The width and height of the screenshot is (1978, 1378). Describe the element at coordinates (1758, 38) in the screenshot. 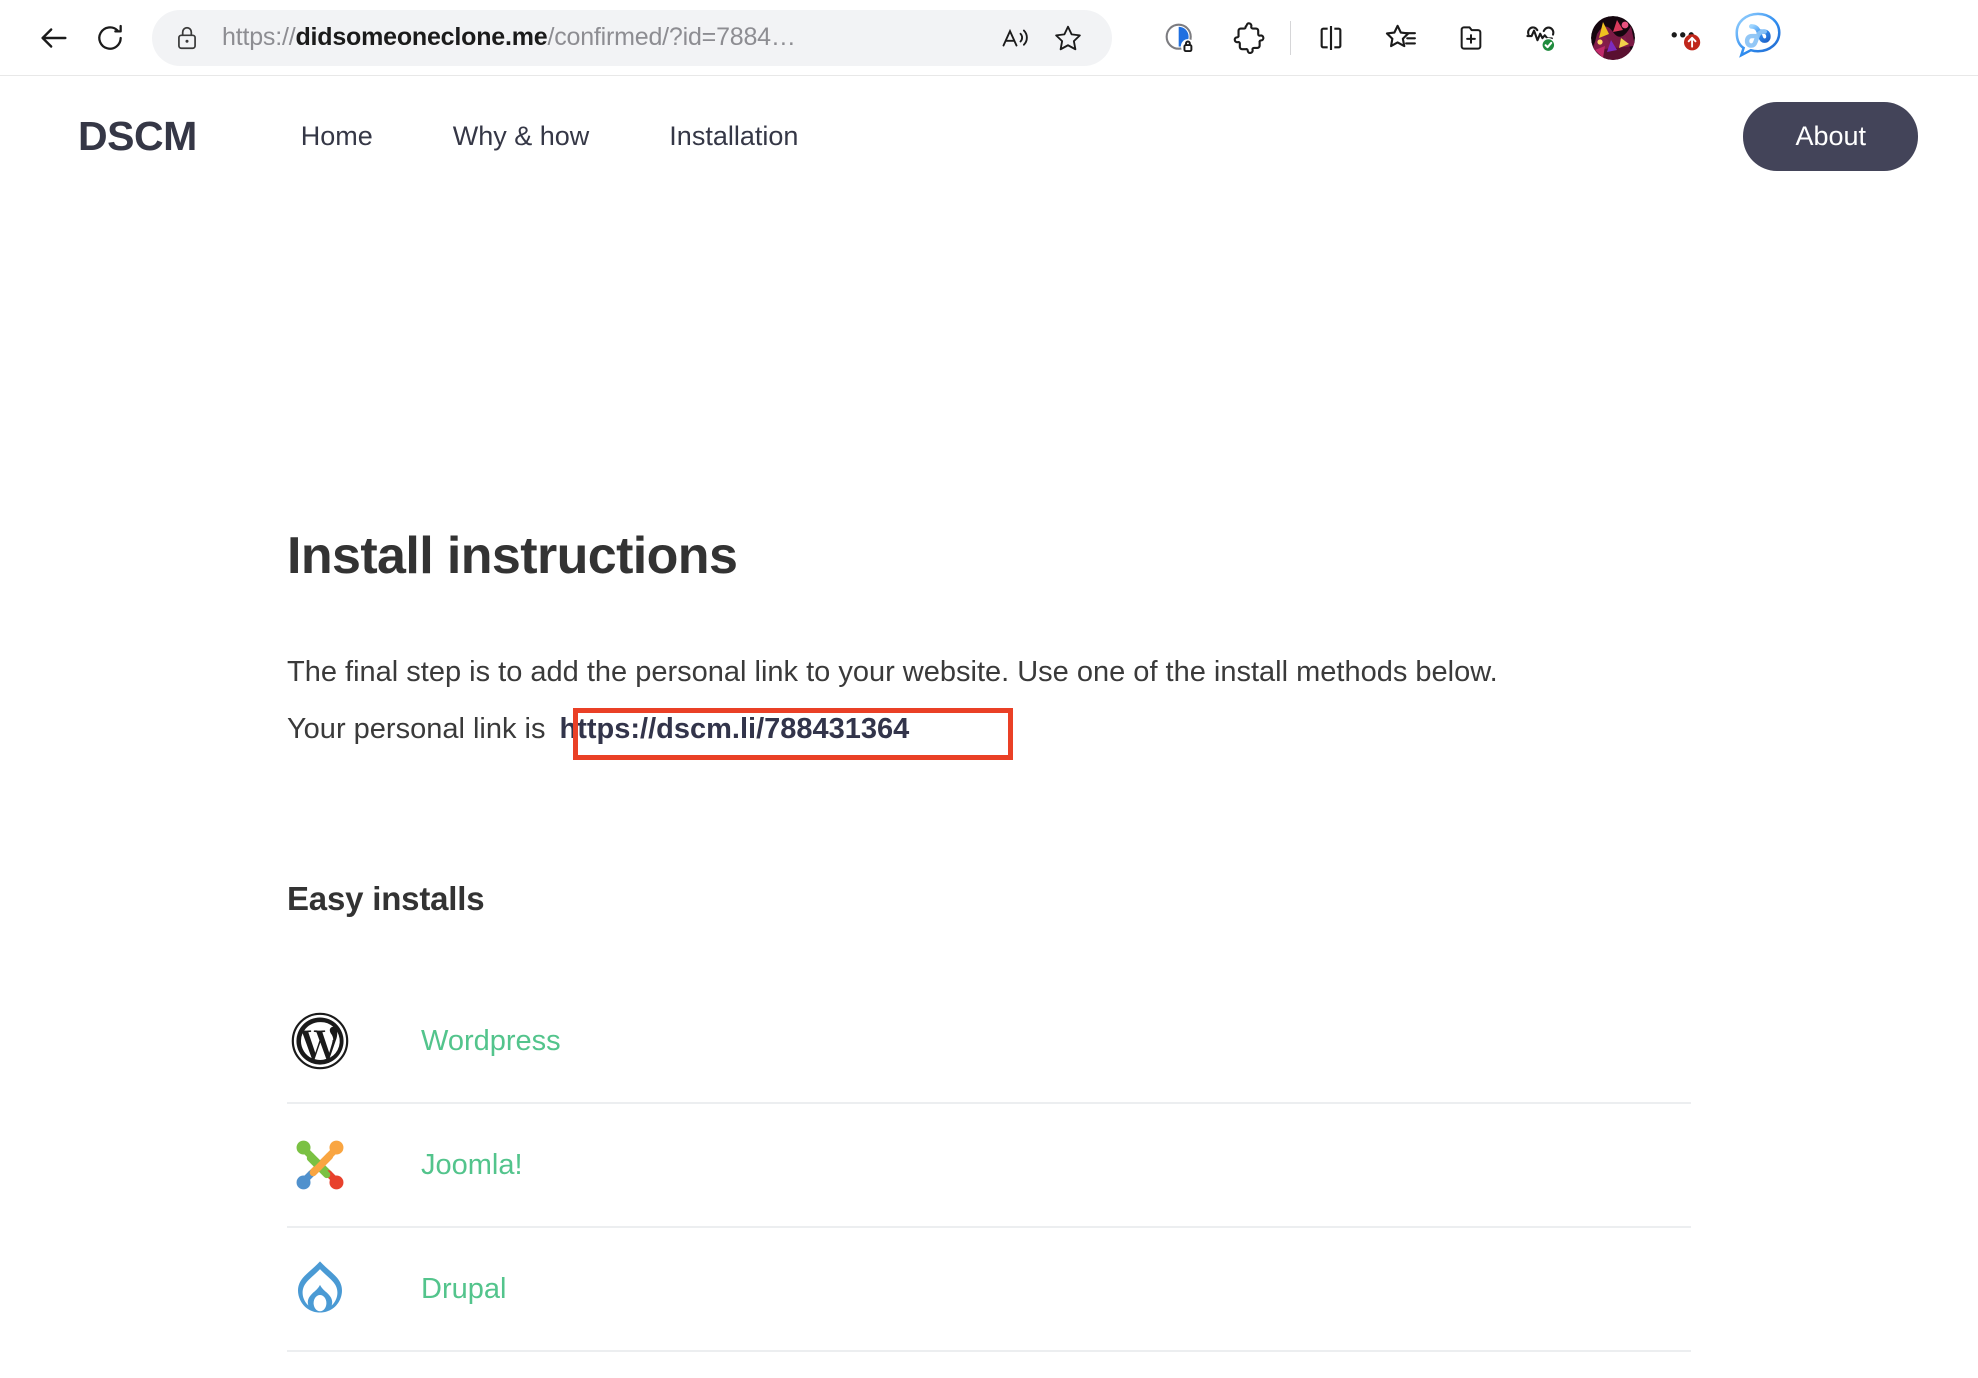

I see `copilot-icon` at that location.